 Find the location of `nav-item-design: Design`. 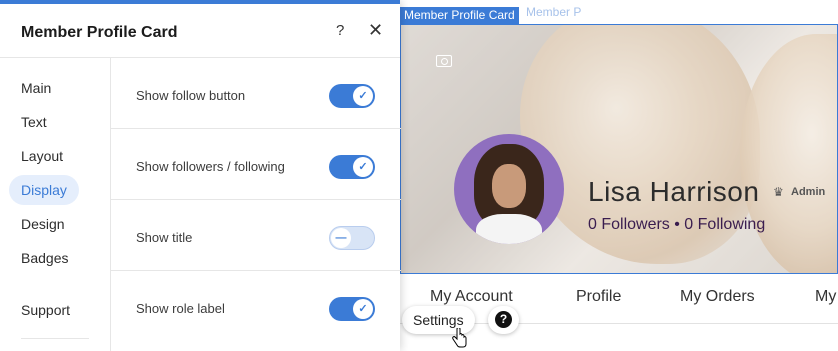

nav-item-design: Design is located at coordinates (43, 224).